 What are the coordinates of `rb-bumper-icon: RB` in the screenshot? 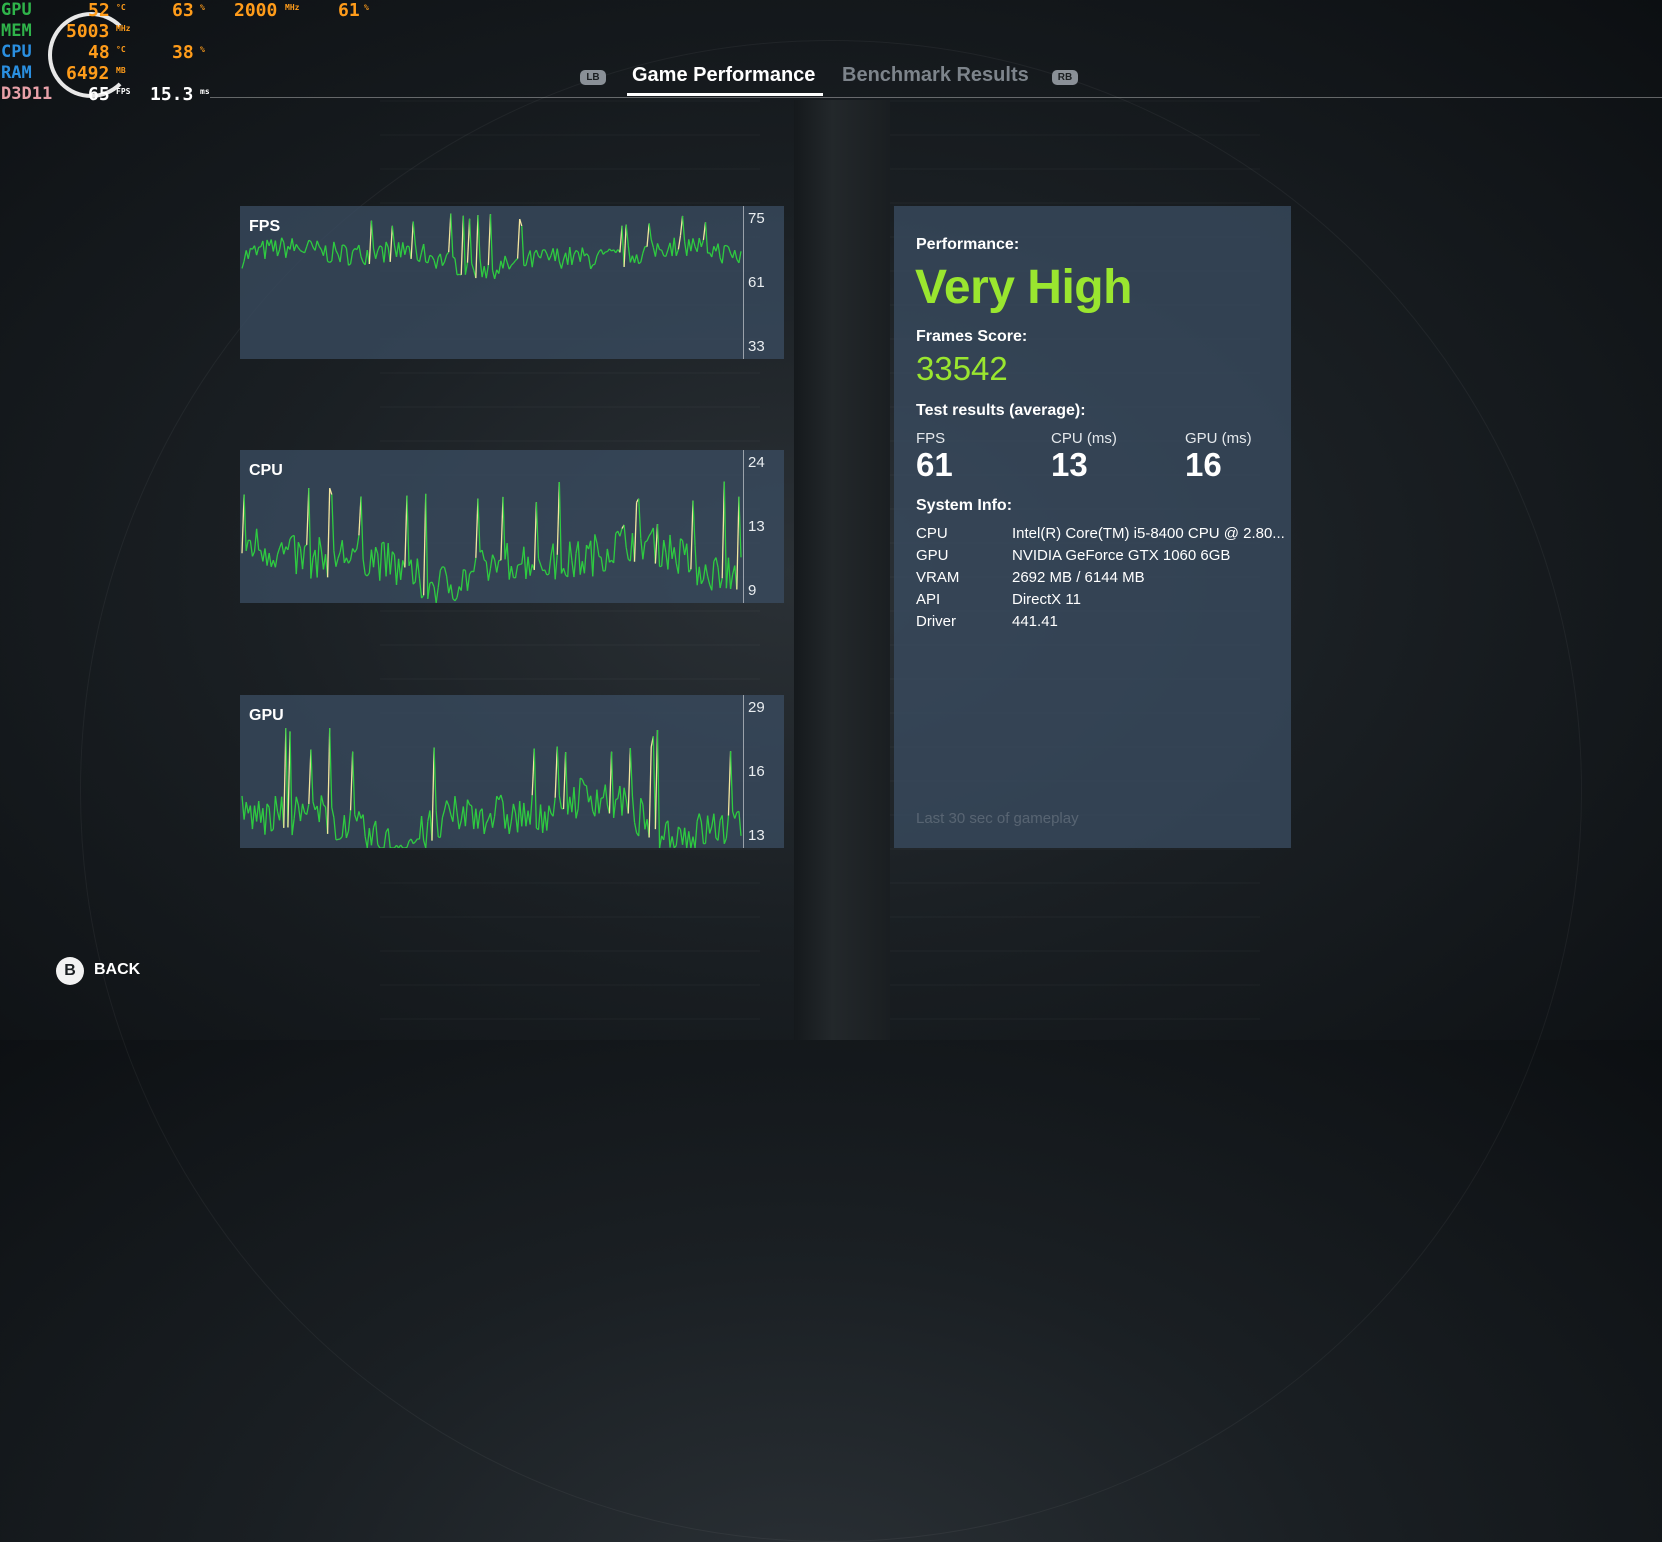 It's located at (1065, 77).